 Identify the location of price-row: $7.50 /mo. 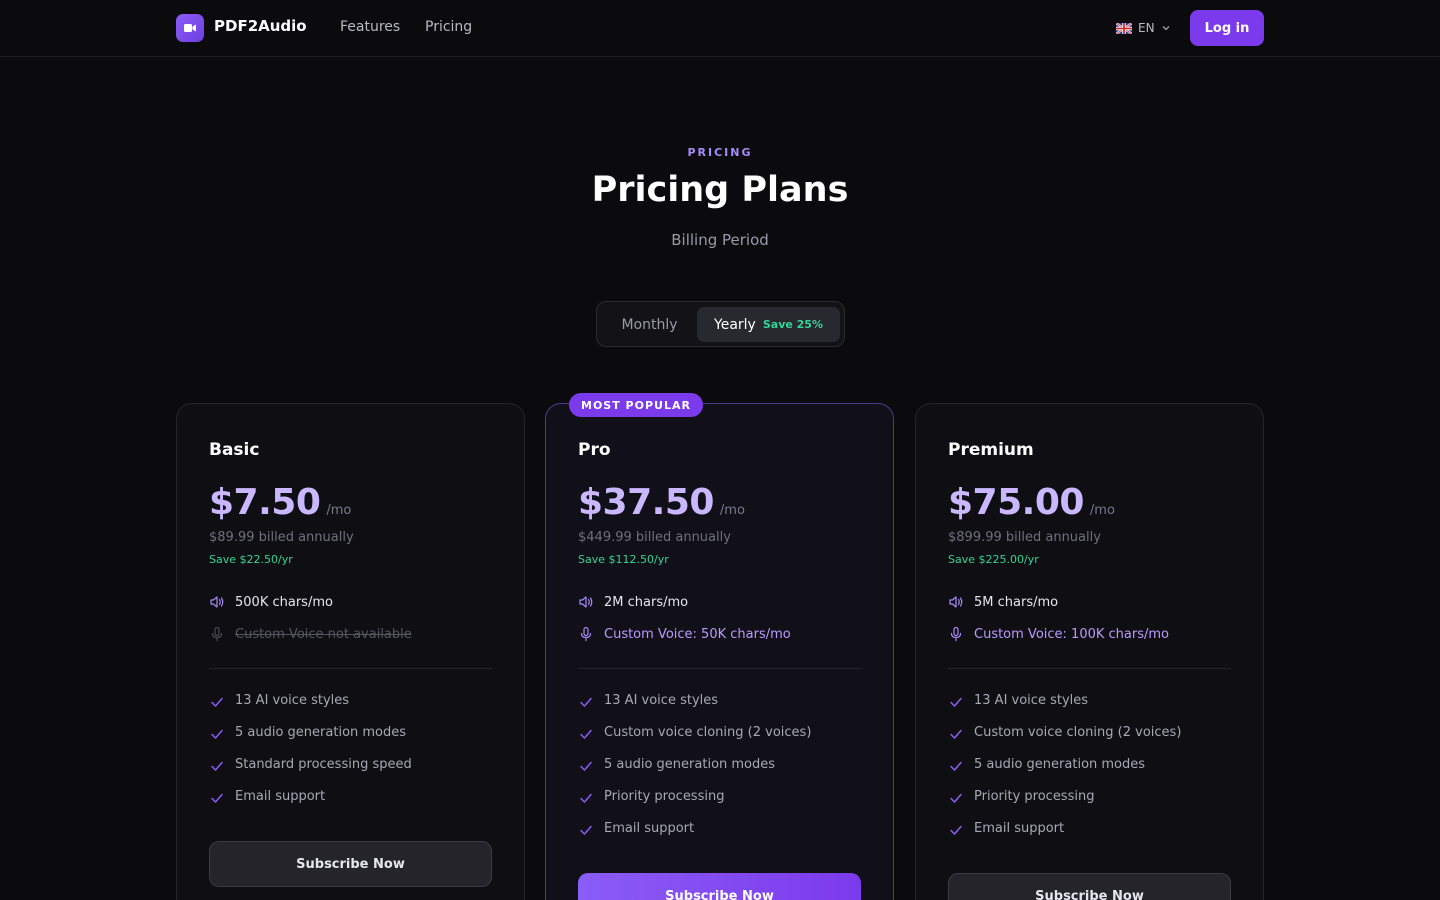
(280, 502).